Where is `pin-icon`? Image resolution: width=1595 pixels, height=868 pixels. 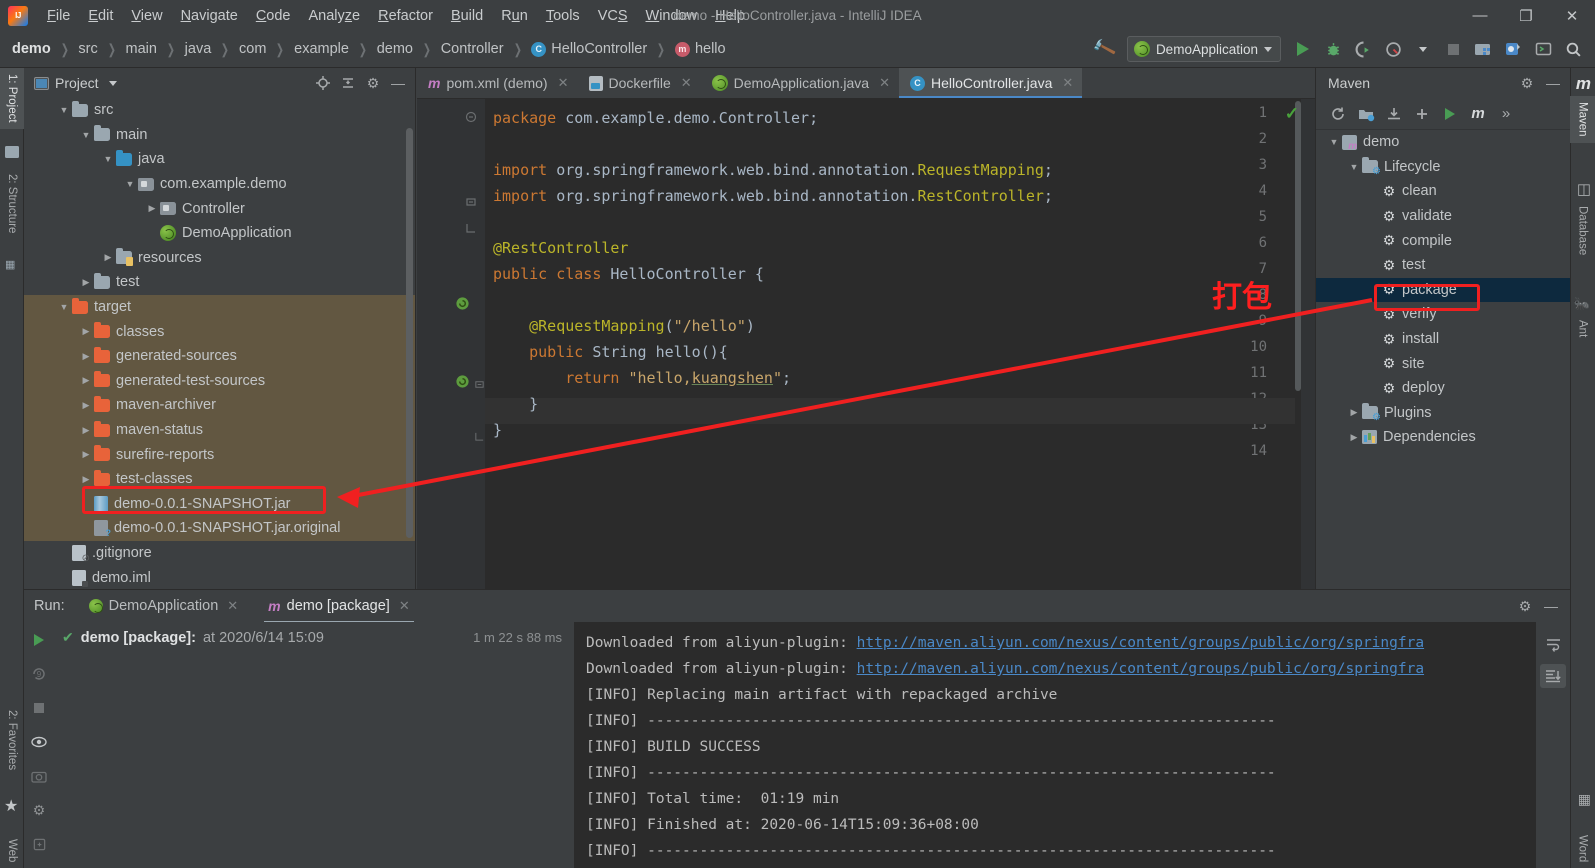 pin-icon is located at coordinates (39, 844).